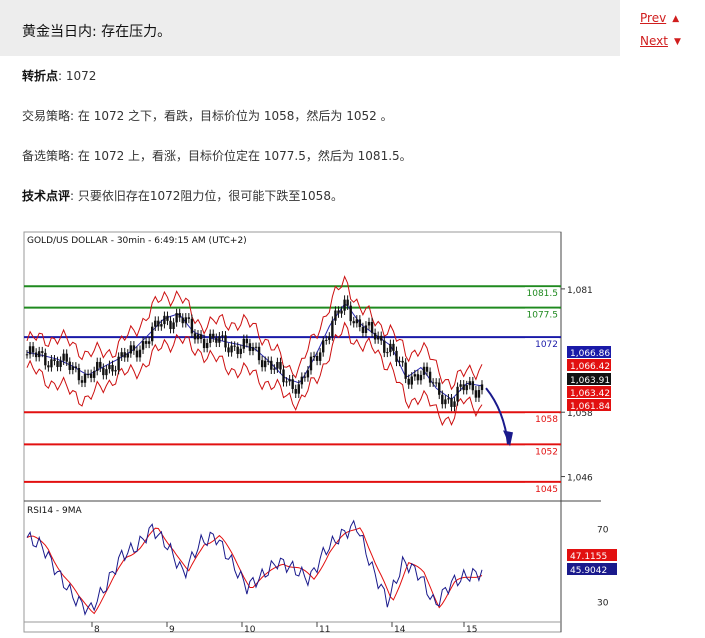 The height and width of the screenshot is (638, 705). What do you see at coordinates (497, 416) in the screenshot?
I see `forecast-arrow-shaft` at bounding box center [497, 416].